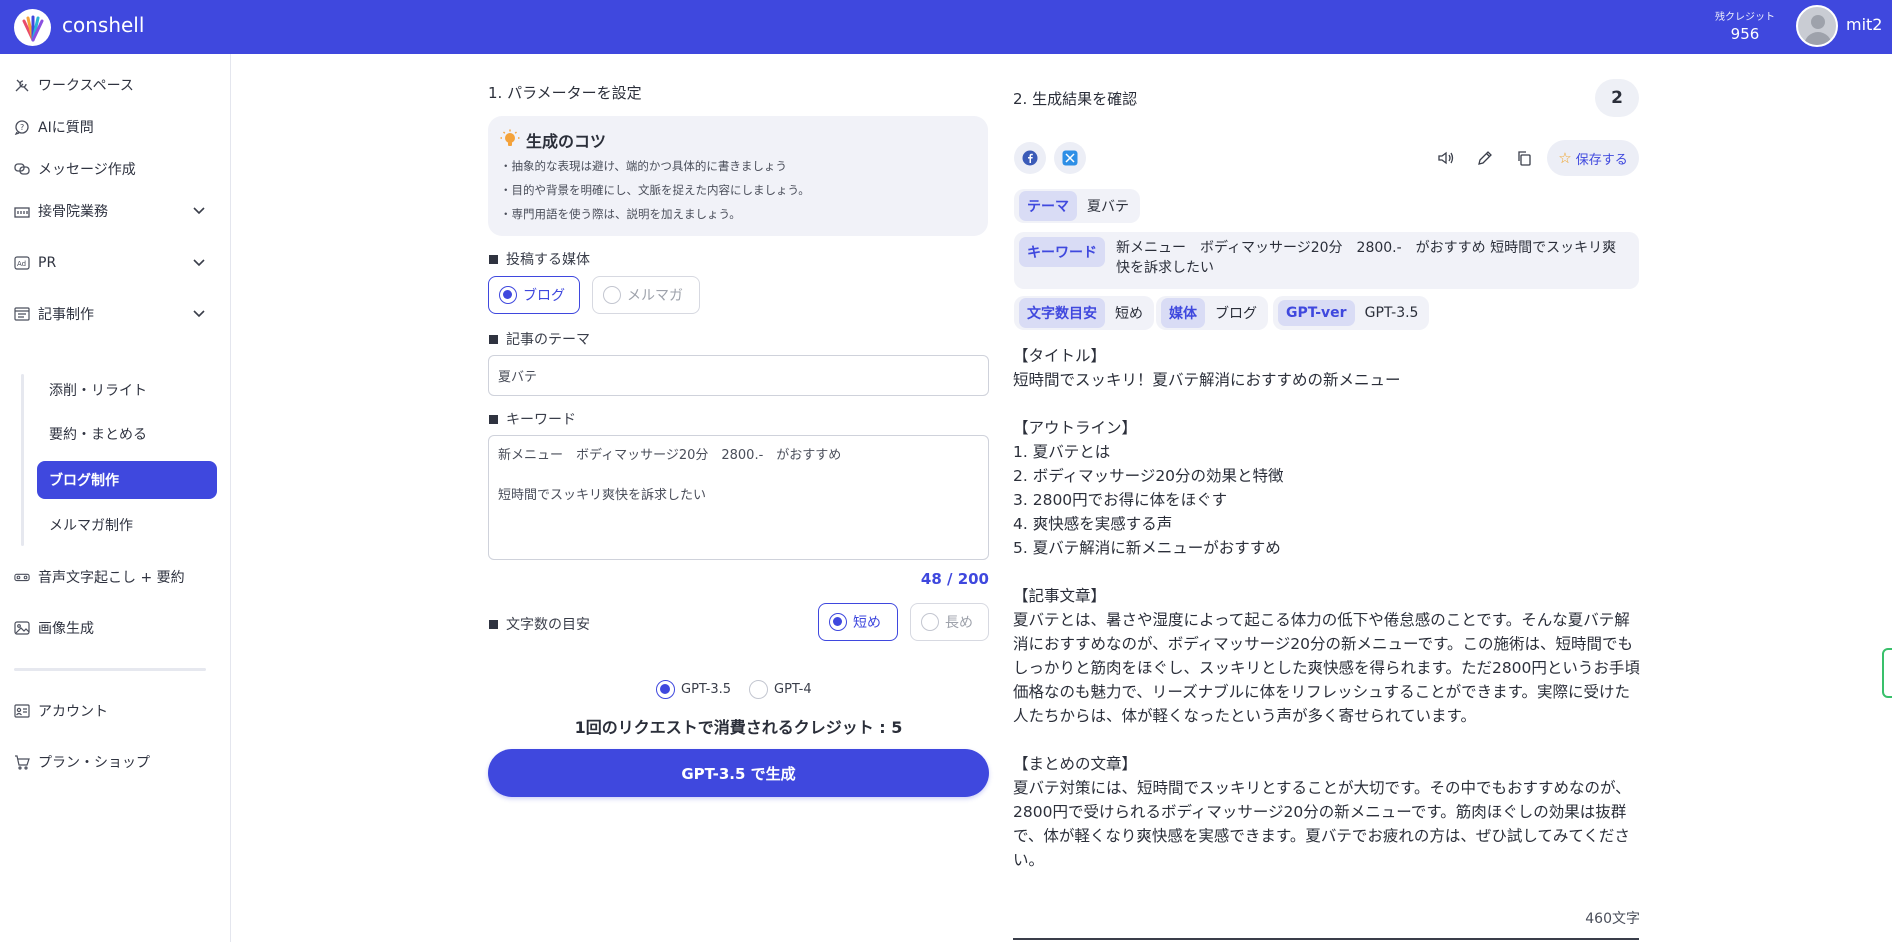  What do you see at coordinates (539, 339) in the screenshot?
I see `theme-label: 記事のテーマ` at bounding box center [539, 339].